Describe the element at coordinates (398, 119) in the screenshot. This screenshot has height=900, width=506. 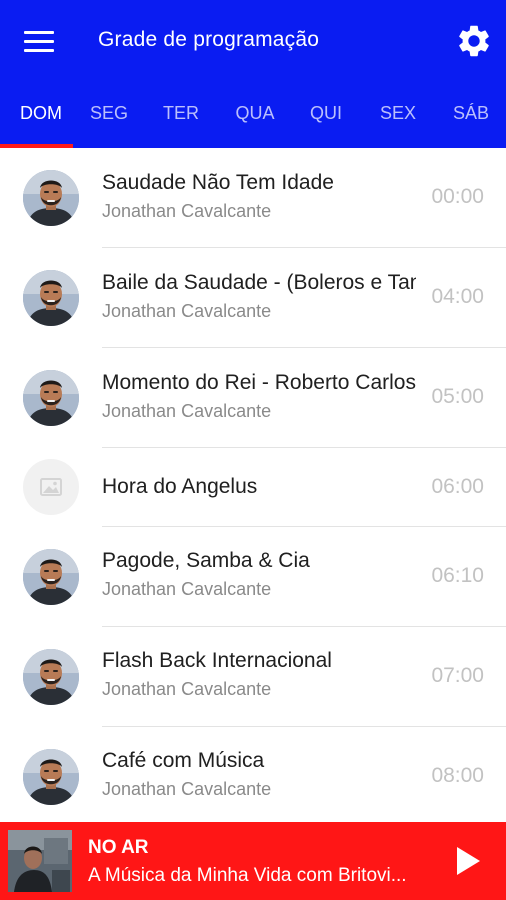
I see `tab-sex: SEX` at that location.